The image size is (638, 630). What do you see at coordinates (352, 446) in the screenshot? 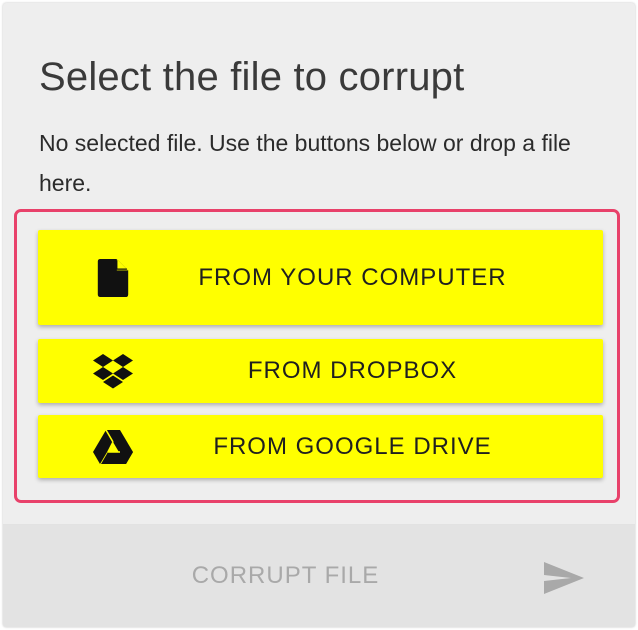
I see `from-google-drive-label: FROM GOOGLE DRIVE` at bounding box center [352, 446].